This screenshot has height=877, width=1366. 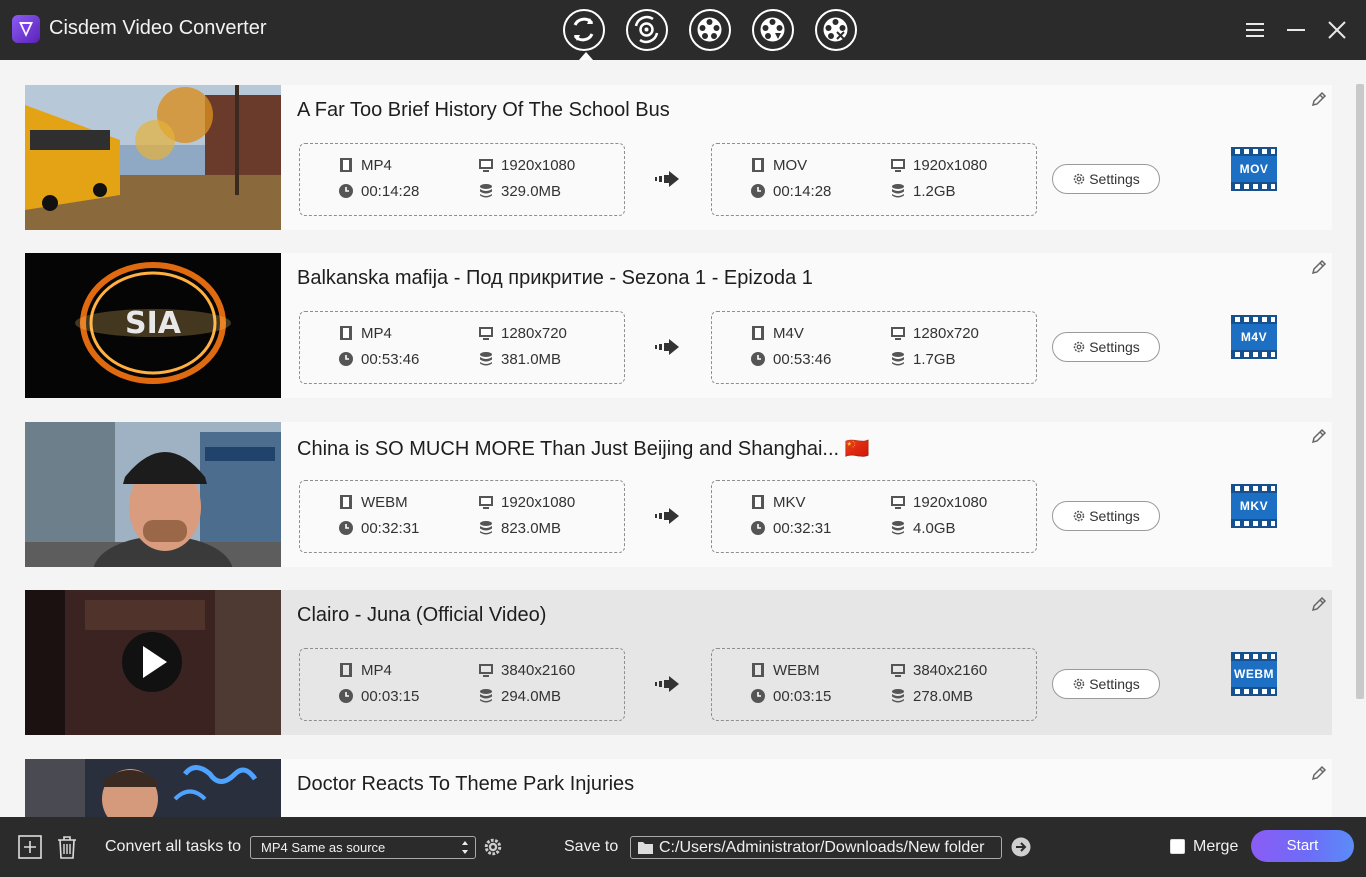 What do you see at coordinates (923, 359) in the screenshot?
I see `target-size: 1.7GB` at bounding box center [923, 359].